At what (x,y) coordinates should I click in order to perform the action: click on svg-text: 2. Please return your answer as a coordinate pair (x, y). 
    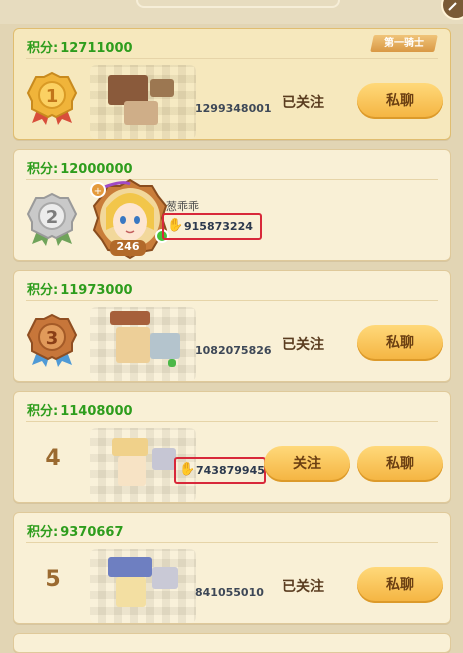
    Looking at the image, I should click on (52, 217).